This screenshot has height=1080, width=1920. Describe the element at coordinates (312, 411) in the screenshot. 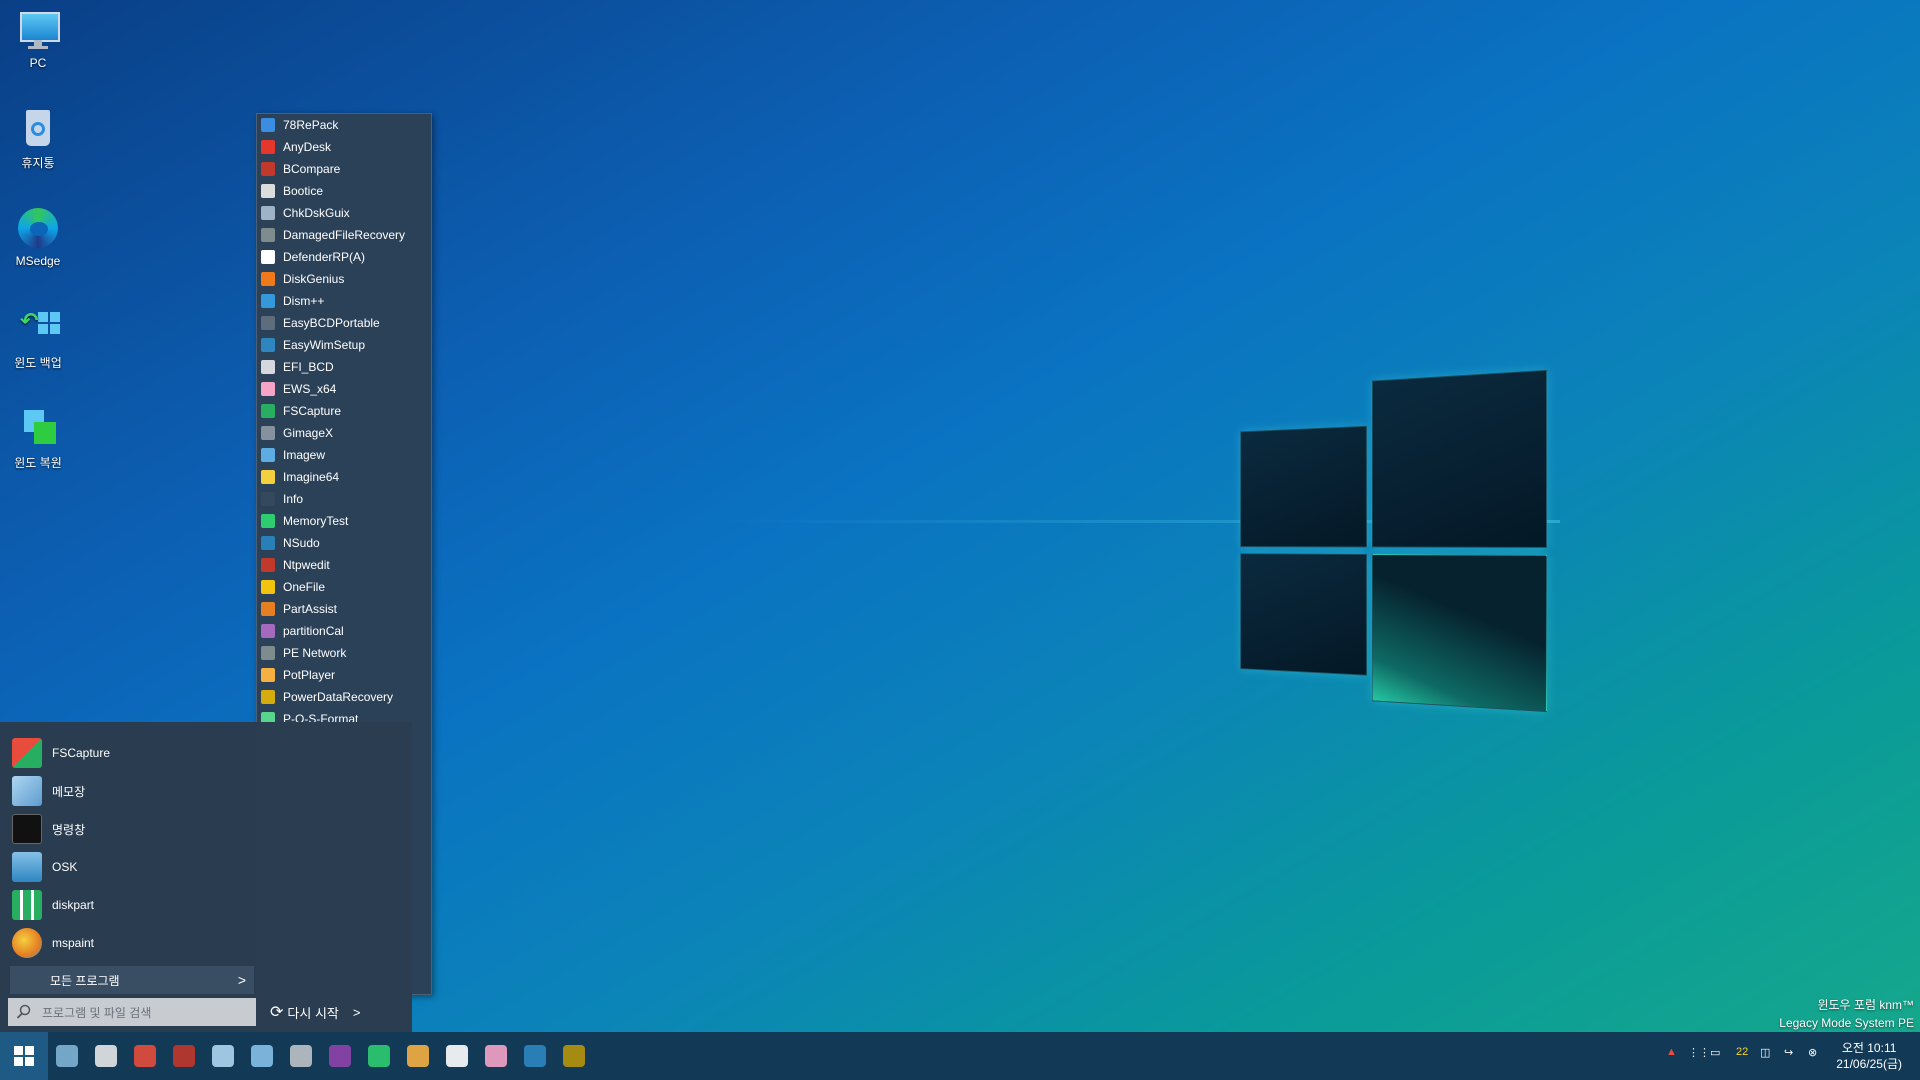

I see `program-label: FSCapture` at that location.